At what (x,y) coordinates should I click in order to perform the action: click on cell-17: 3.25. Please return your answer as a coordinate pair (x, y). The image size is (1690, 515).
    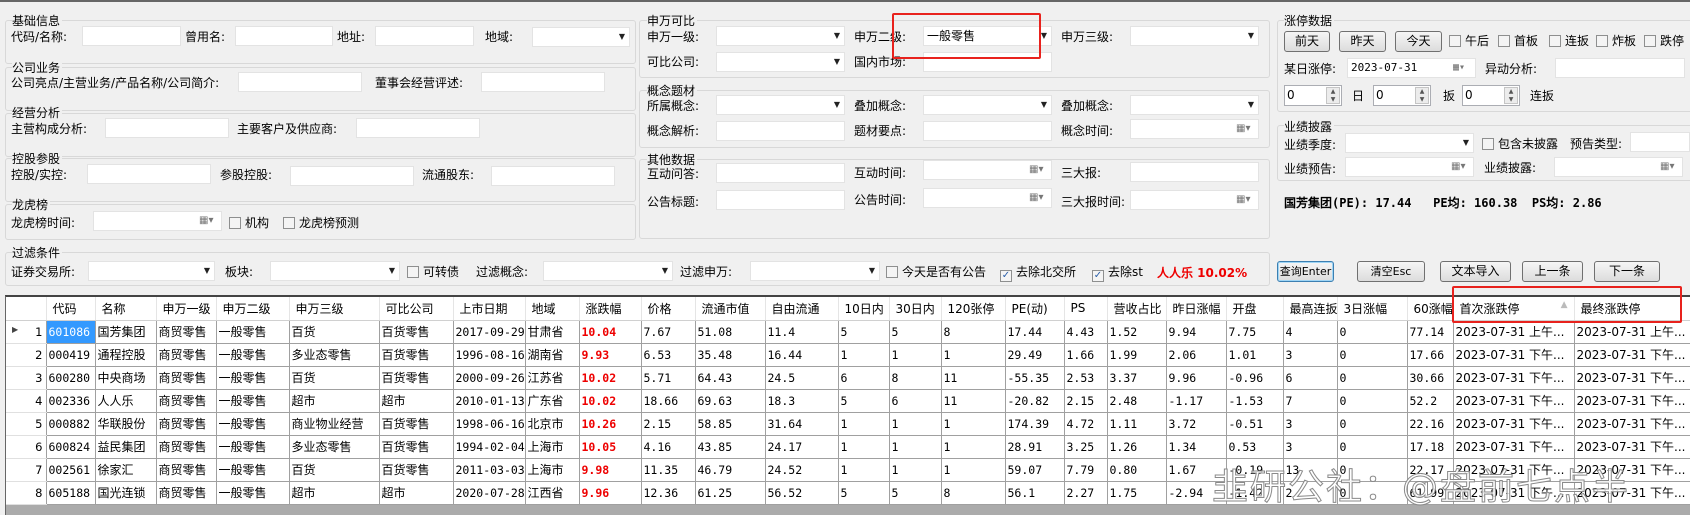
    Looking at the image, I should click on (1085, 446).